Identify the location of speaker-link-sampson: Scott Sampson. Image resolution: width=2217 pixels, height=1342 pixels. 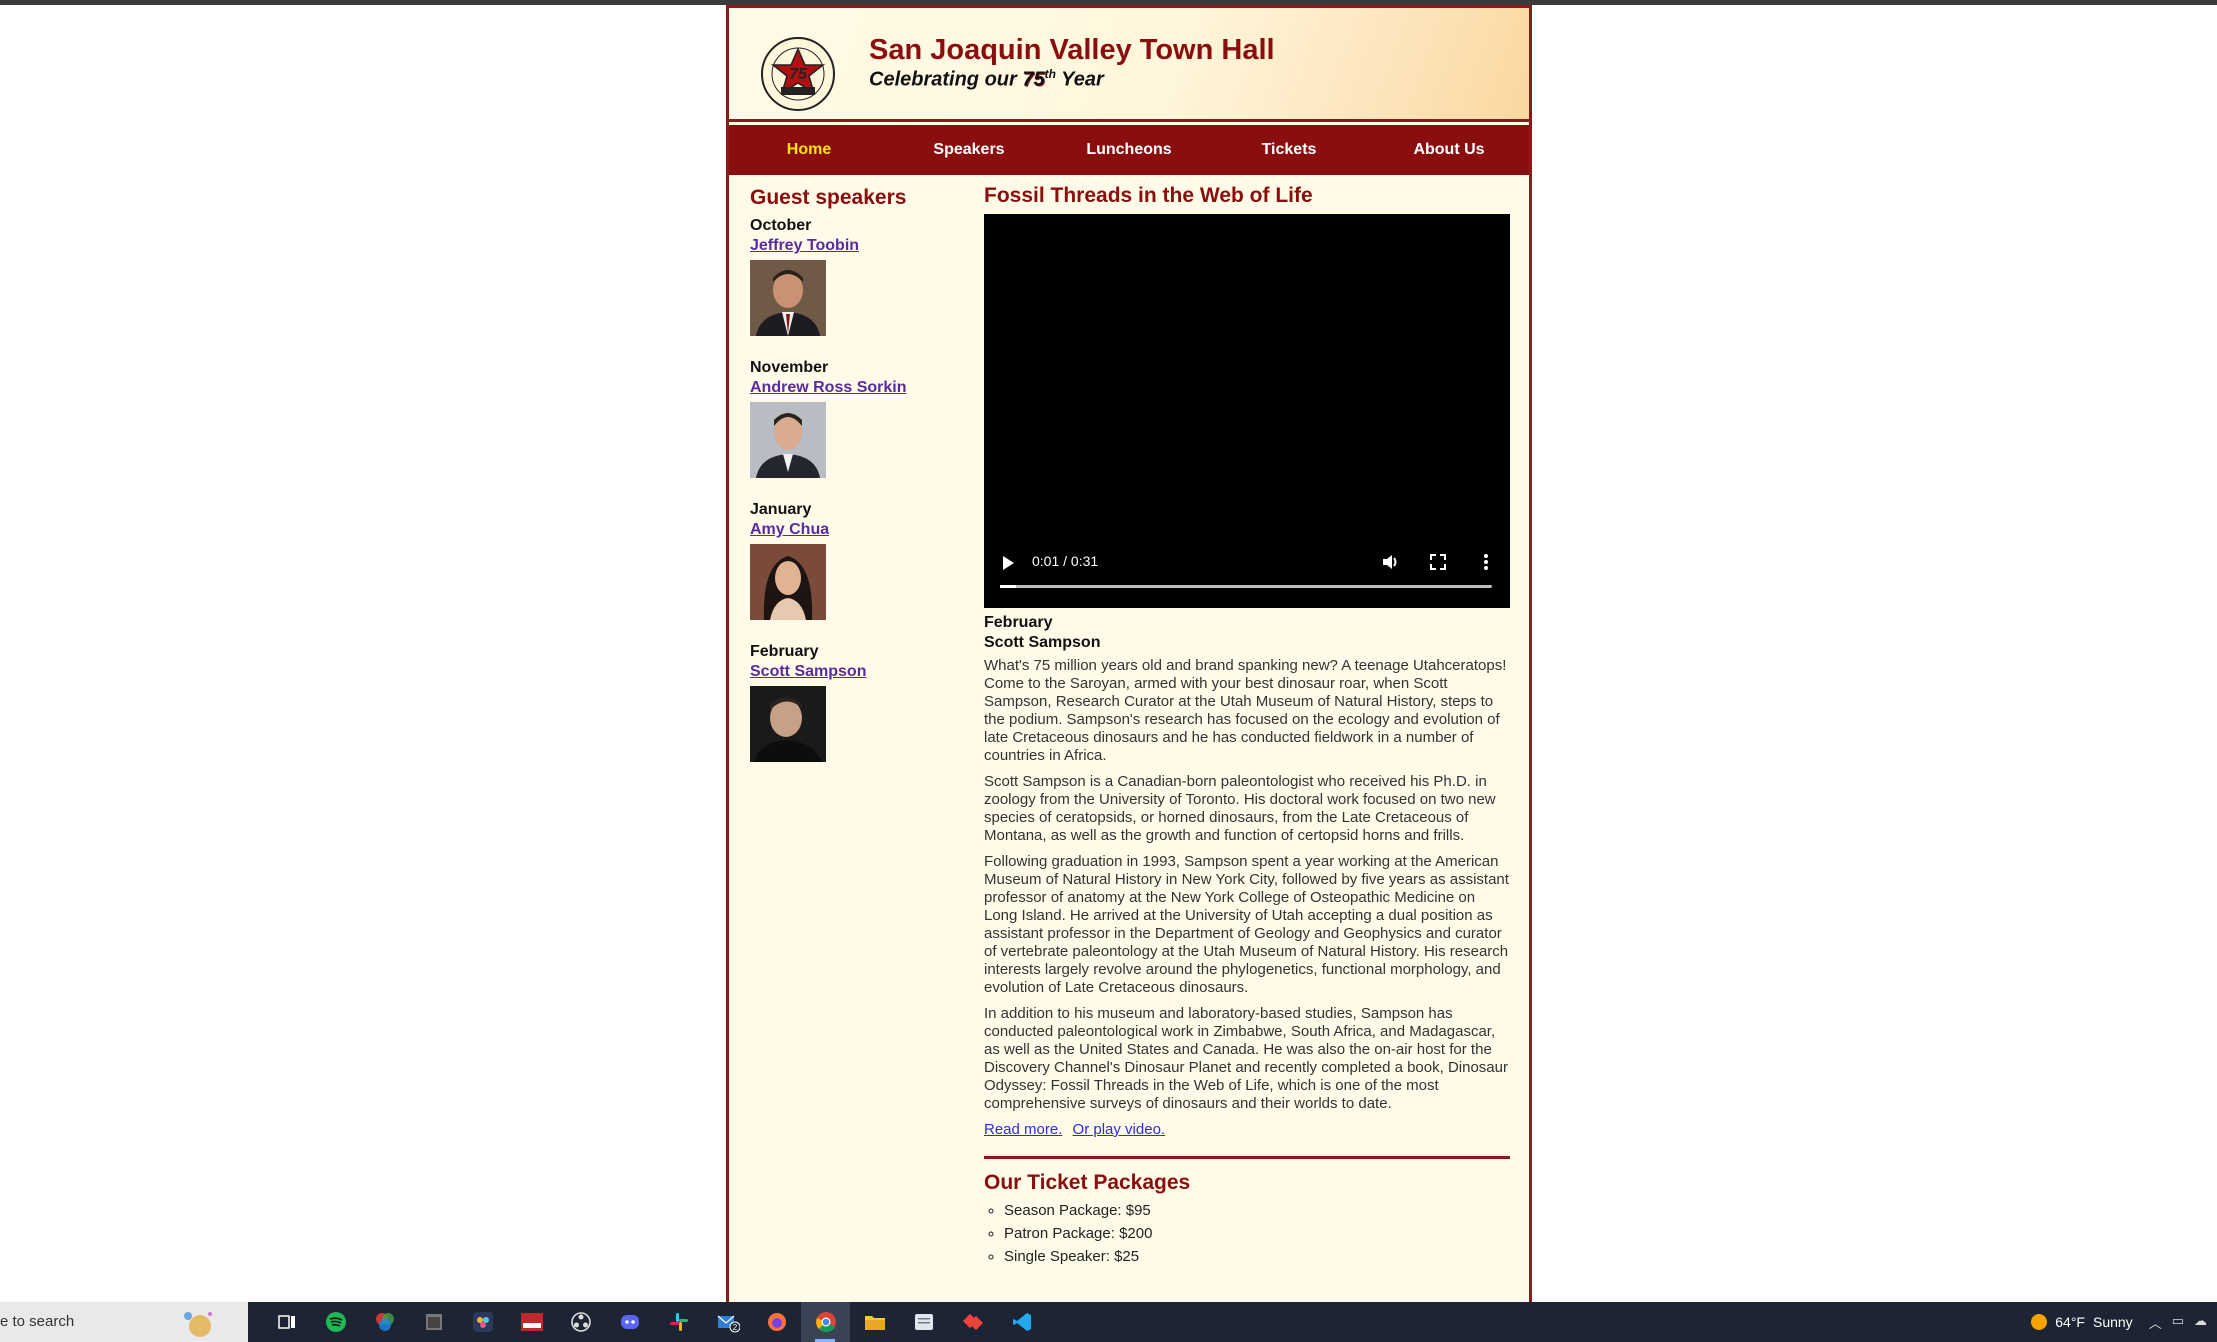
(808, 672).